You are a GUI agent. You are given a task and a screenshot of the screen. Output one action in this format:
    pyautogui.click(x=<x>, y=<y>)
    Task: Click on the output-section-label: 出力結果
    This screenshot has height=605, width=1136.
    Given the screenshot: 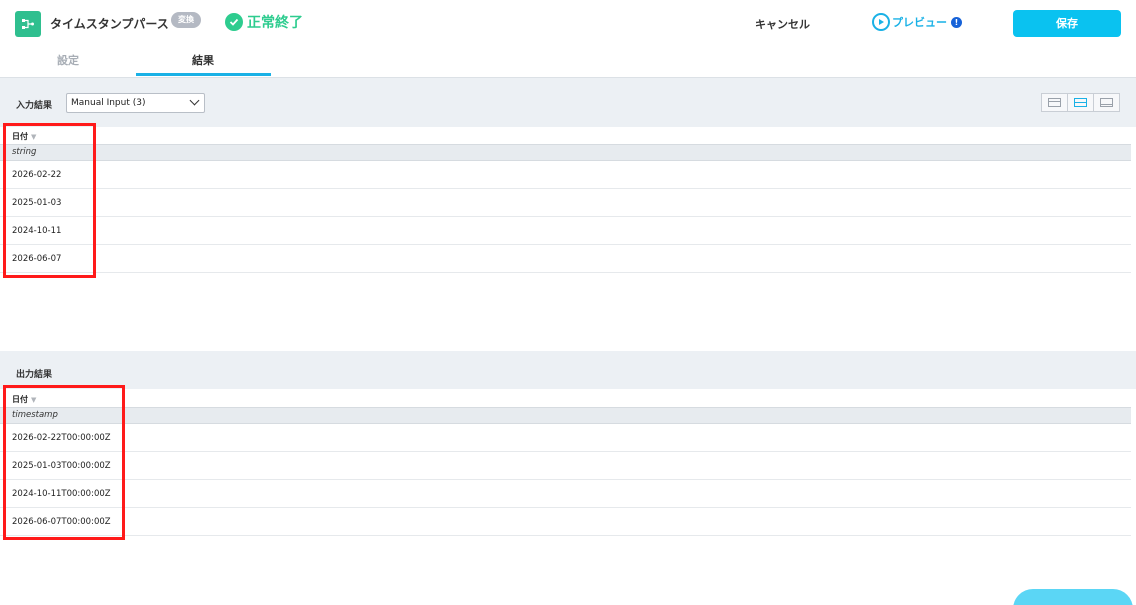 What is the action you would take?
    pyautogui.click(x=34, y=375)
    